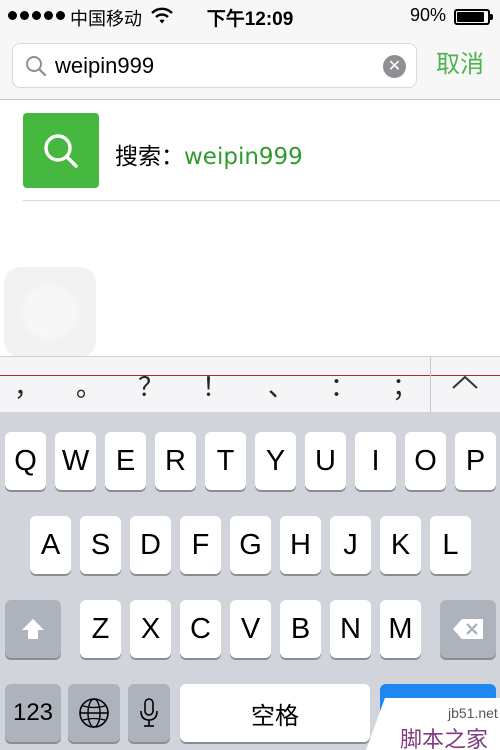 This screenshot has height=750, width=500. What do you see at coordinates (465, 382) in the screenshot?
I see `chevron-up-icon` at bounding box center [465, 382].